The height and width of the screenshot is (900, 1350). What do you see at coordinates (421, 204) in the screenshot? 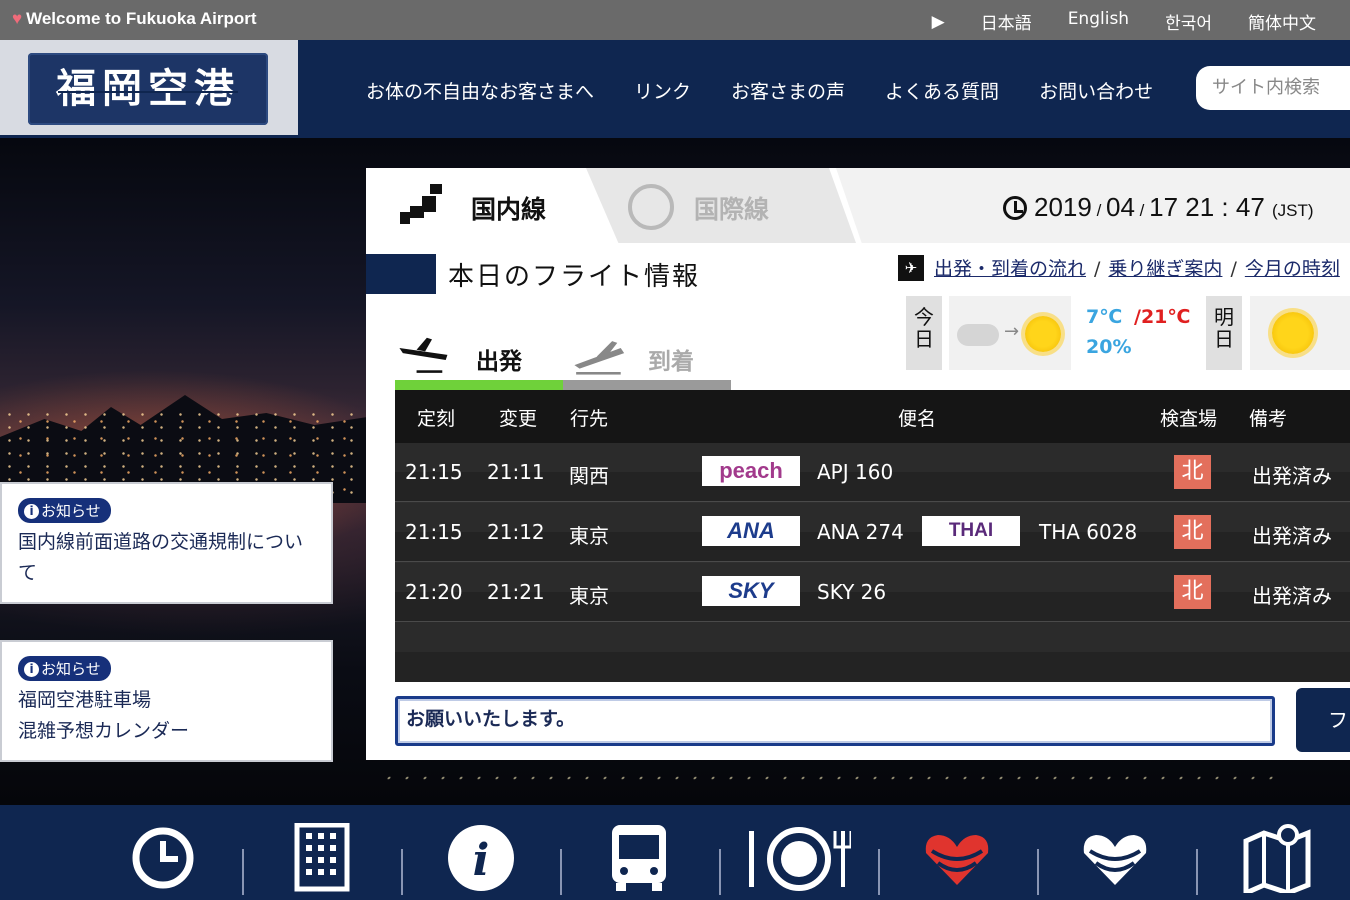
I see `japan-map-icon` at bounding box center [421, 204].